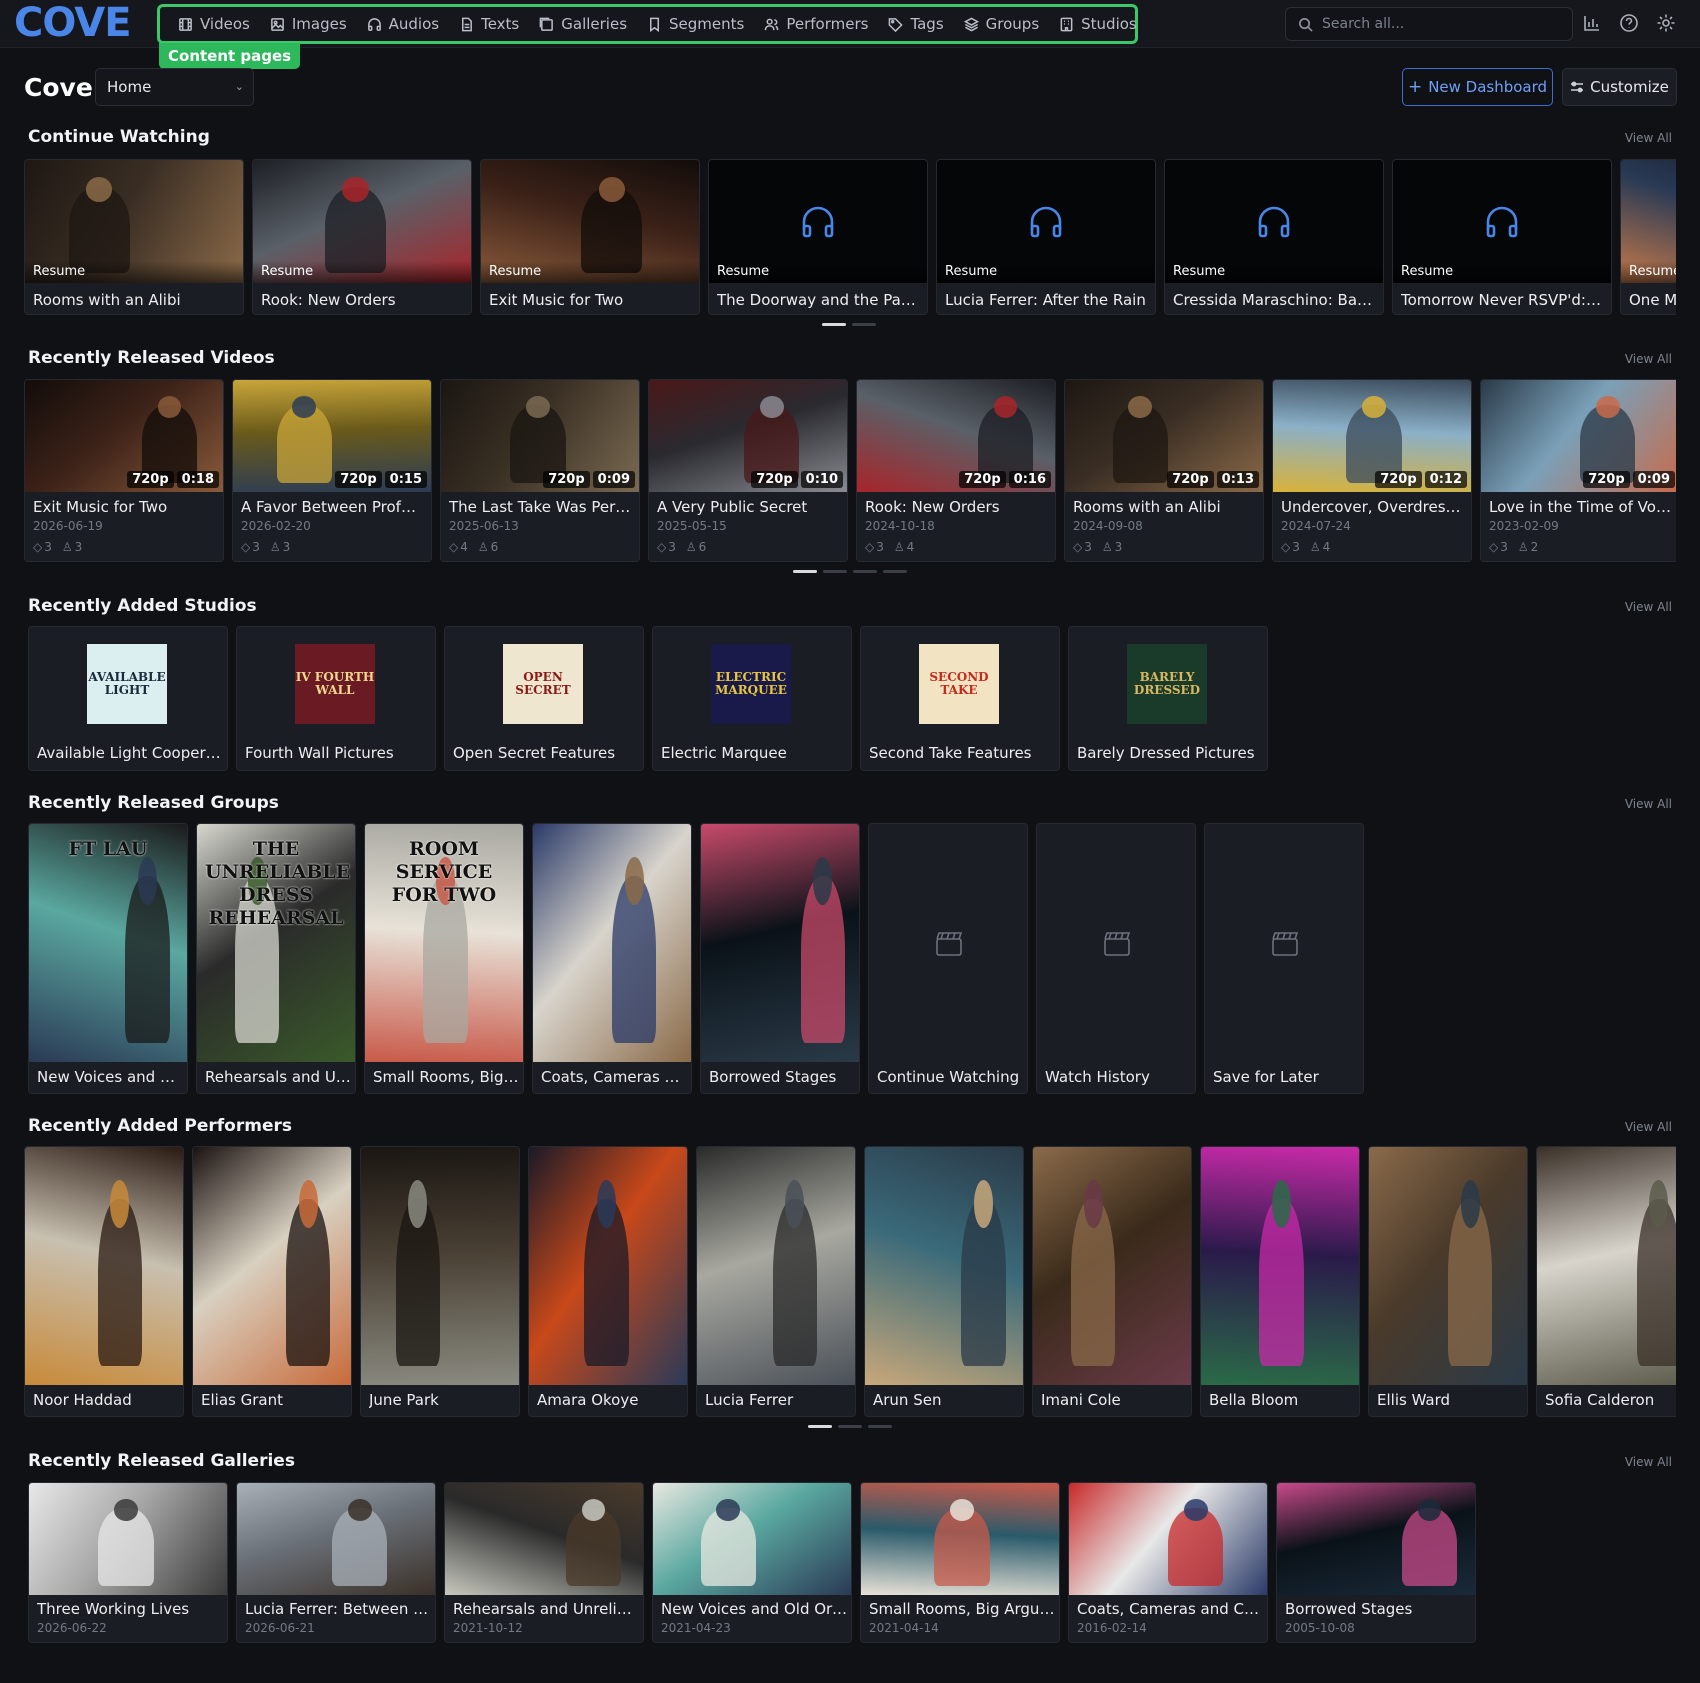 The image size is (1700, 1683). I want to click on settings-button, so click(1666, 23).